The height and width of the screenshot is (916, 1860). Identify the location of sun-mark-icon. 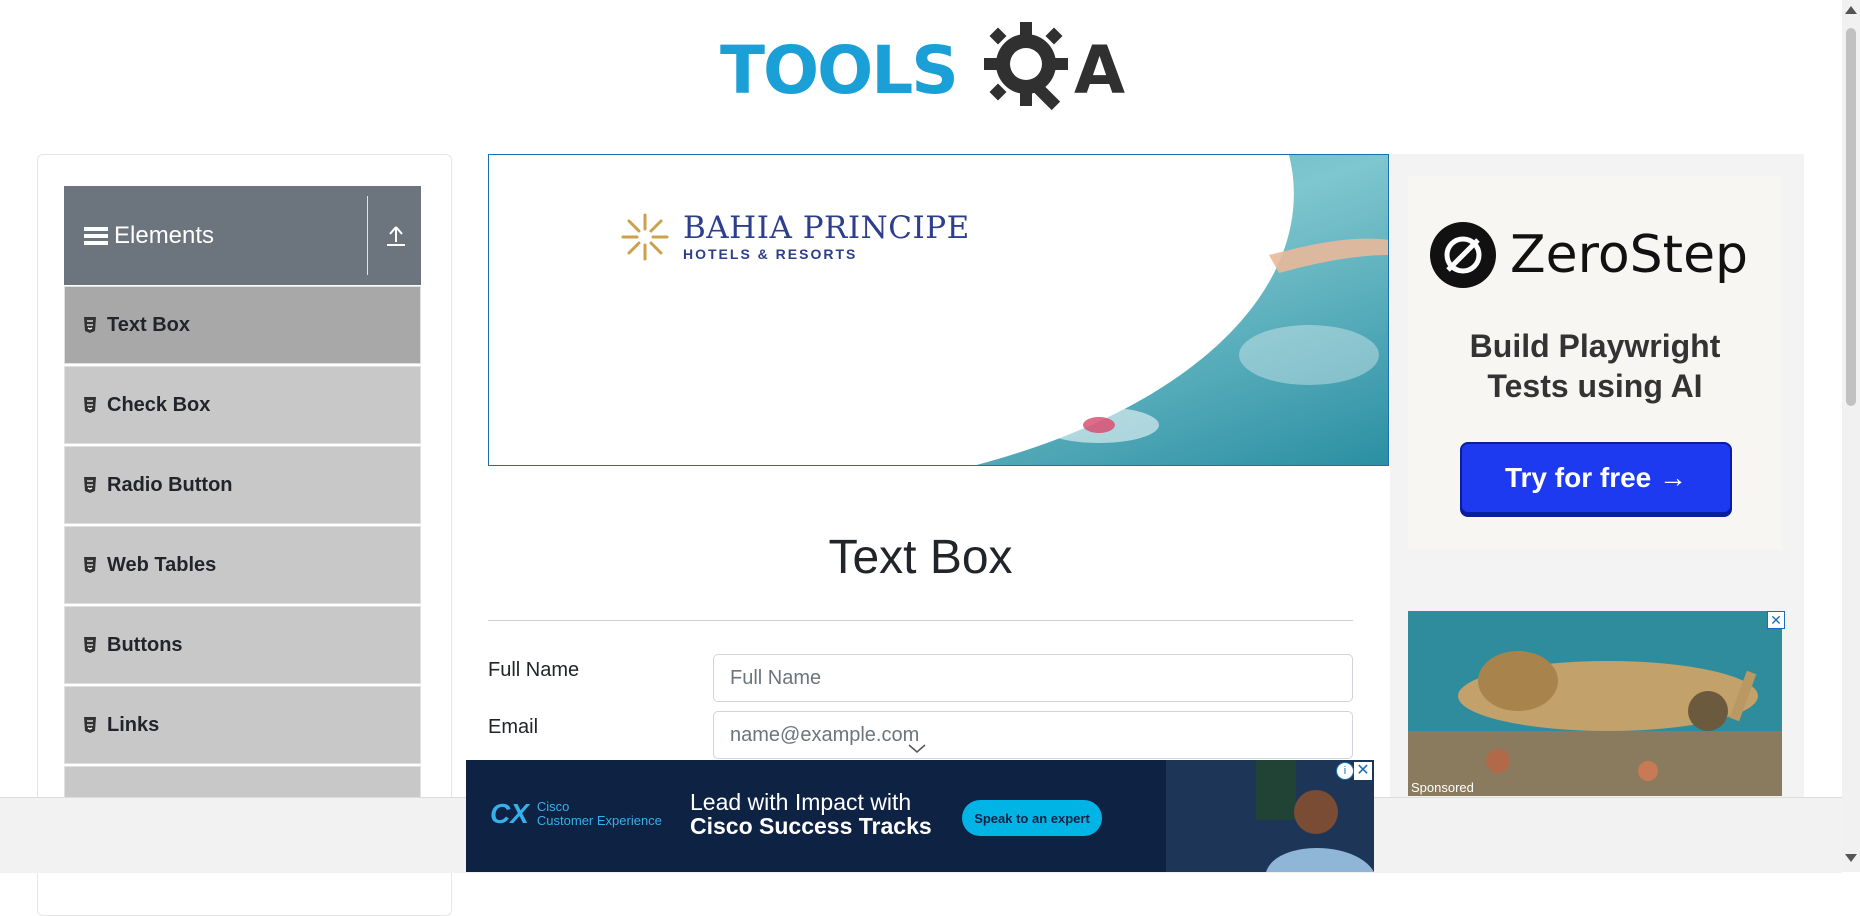
(645, 237).